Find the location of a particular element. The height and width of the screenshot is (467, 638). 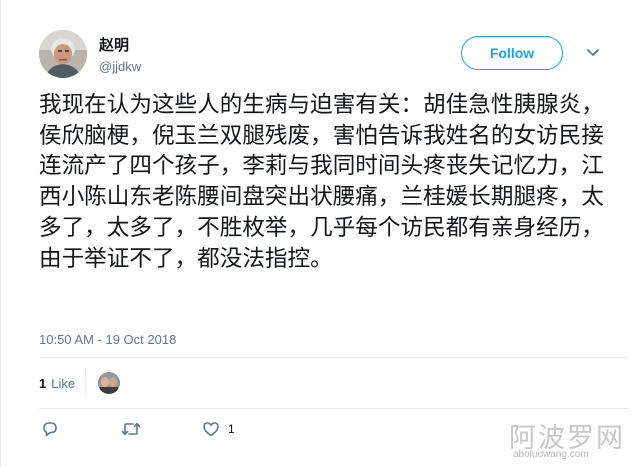

retweet-button is located at coordinates (135, 429).